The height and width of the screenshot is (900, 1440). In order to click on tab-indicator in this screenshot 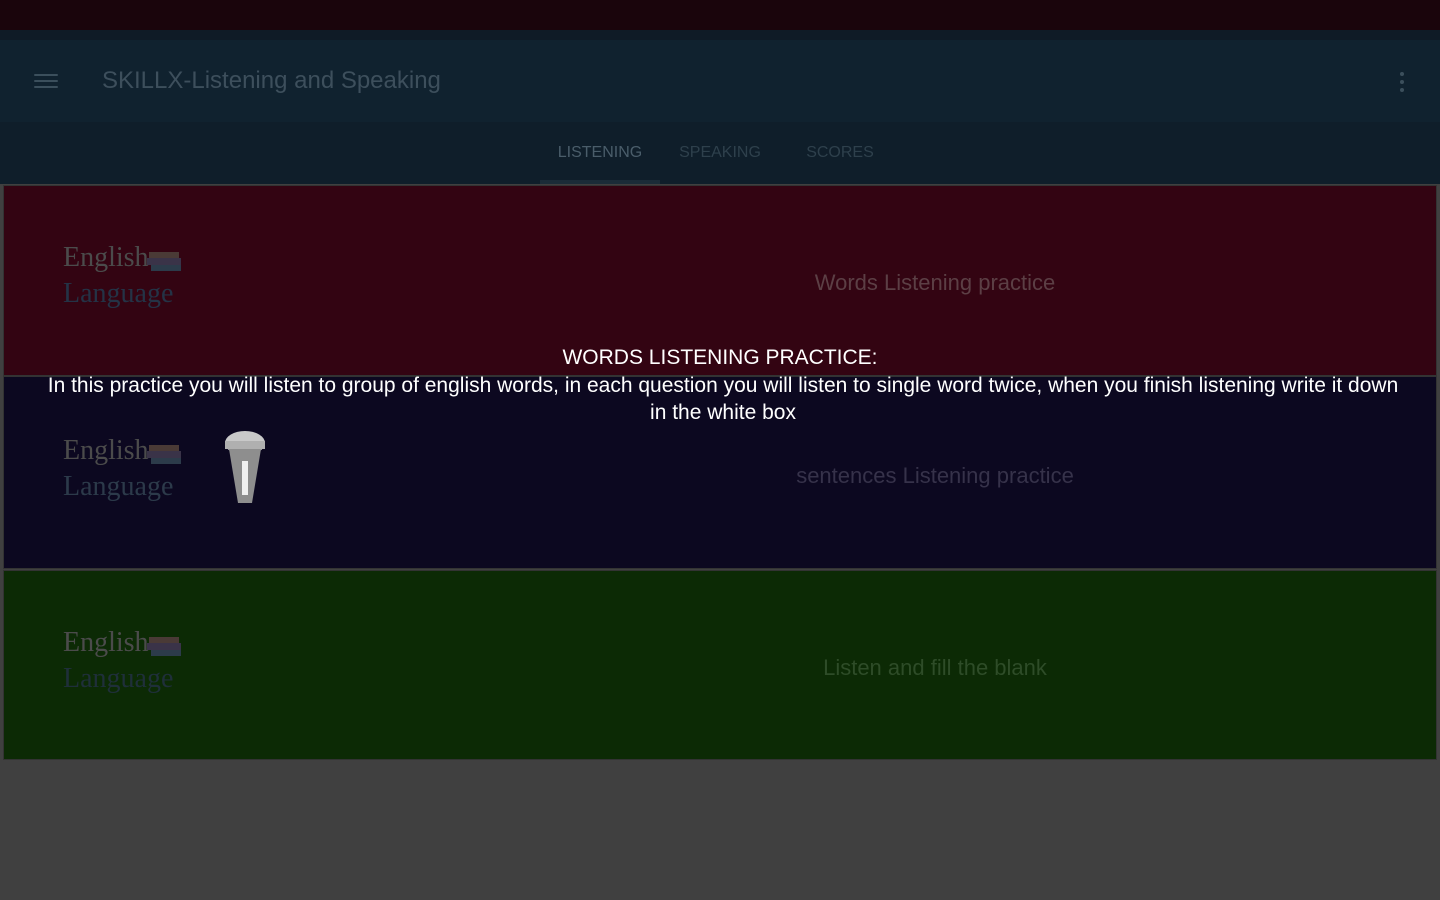, I will do `click(600, 182)`.